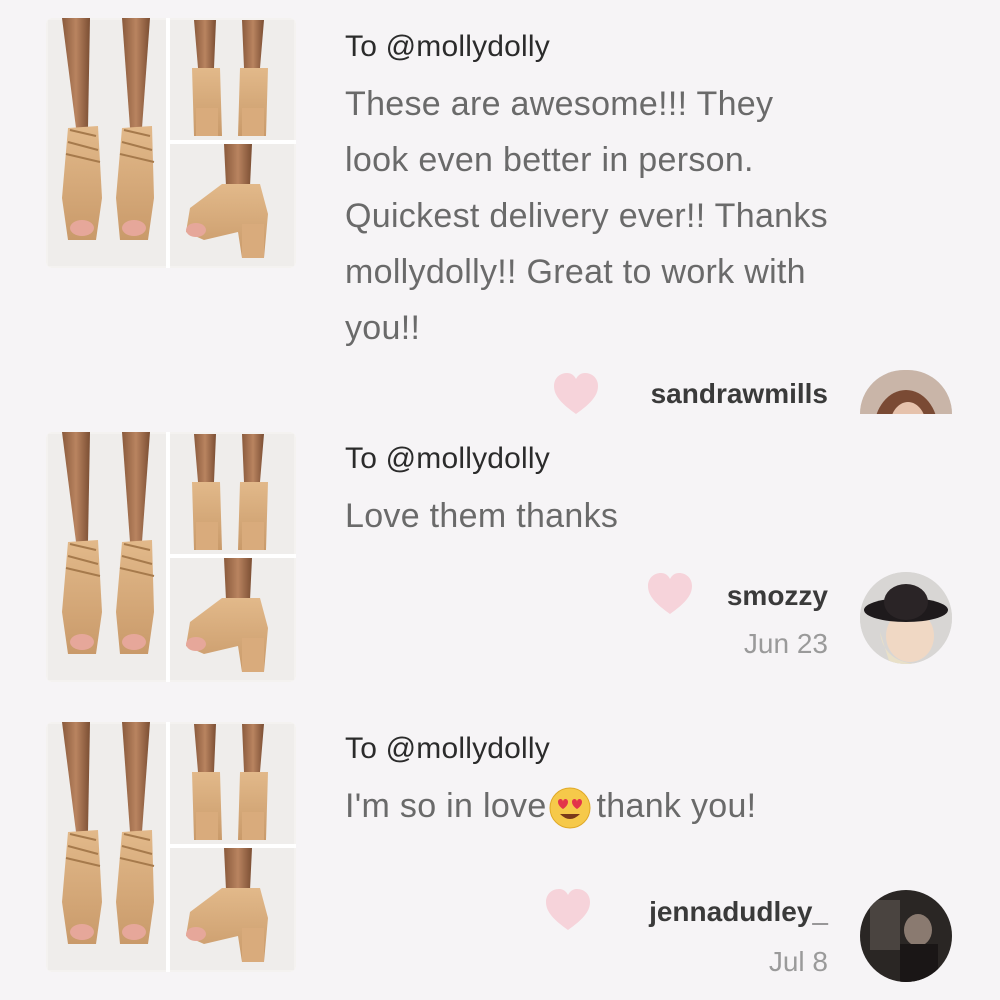 This screenshot has width=1000, height=1000. I want to click on review-message: I'm so in love thank you!, so click(655, 806).